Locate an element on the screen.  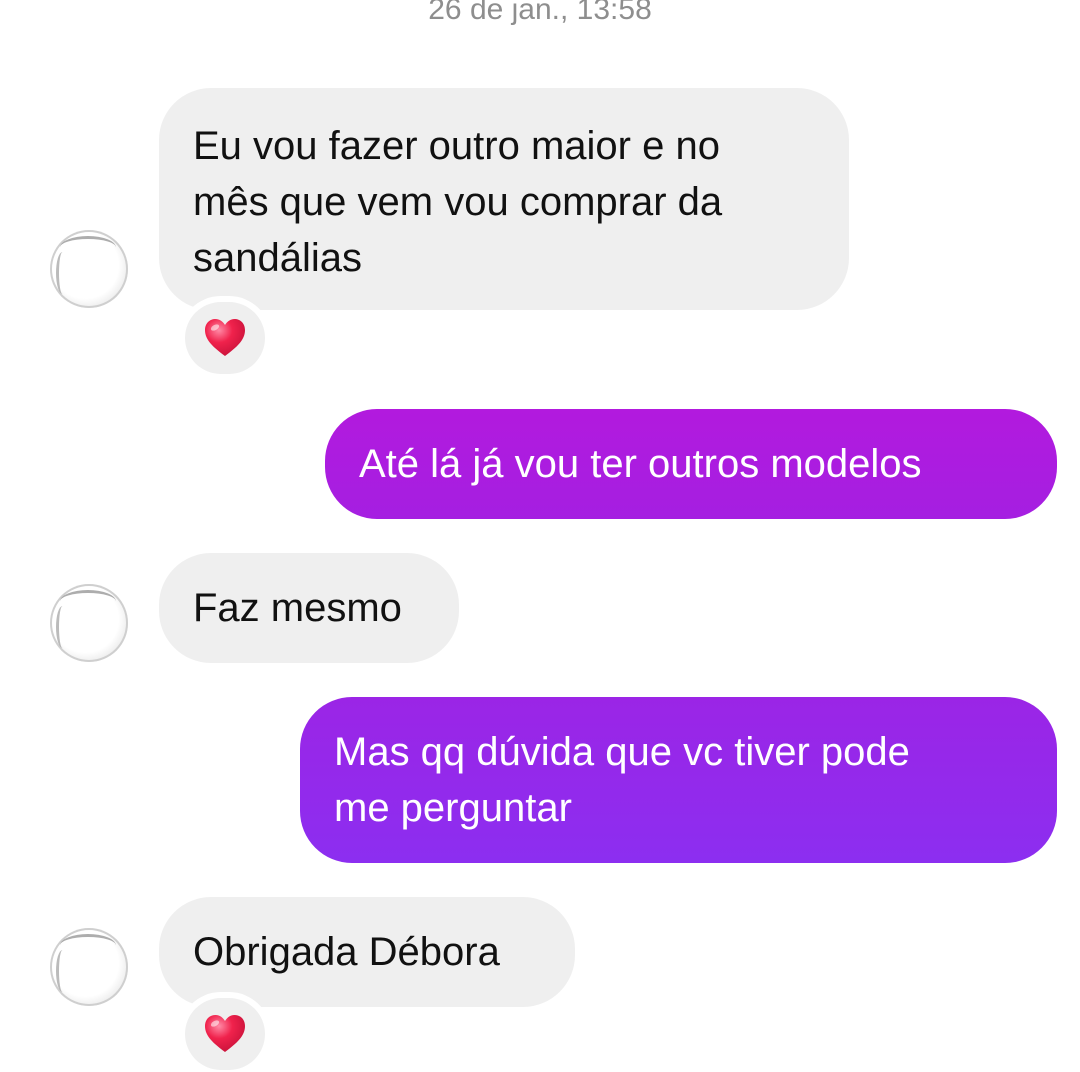
message-line: Obrigada Débora is located at coordinates (346, 952).